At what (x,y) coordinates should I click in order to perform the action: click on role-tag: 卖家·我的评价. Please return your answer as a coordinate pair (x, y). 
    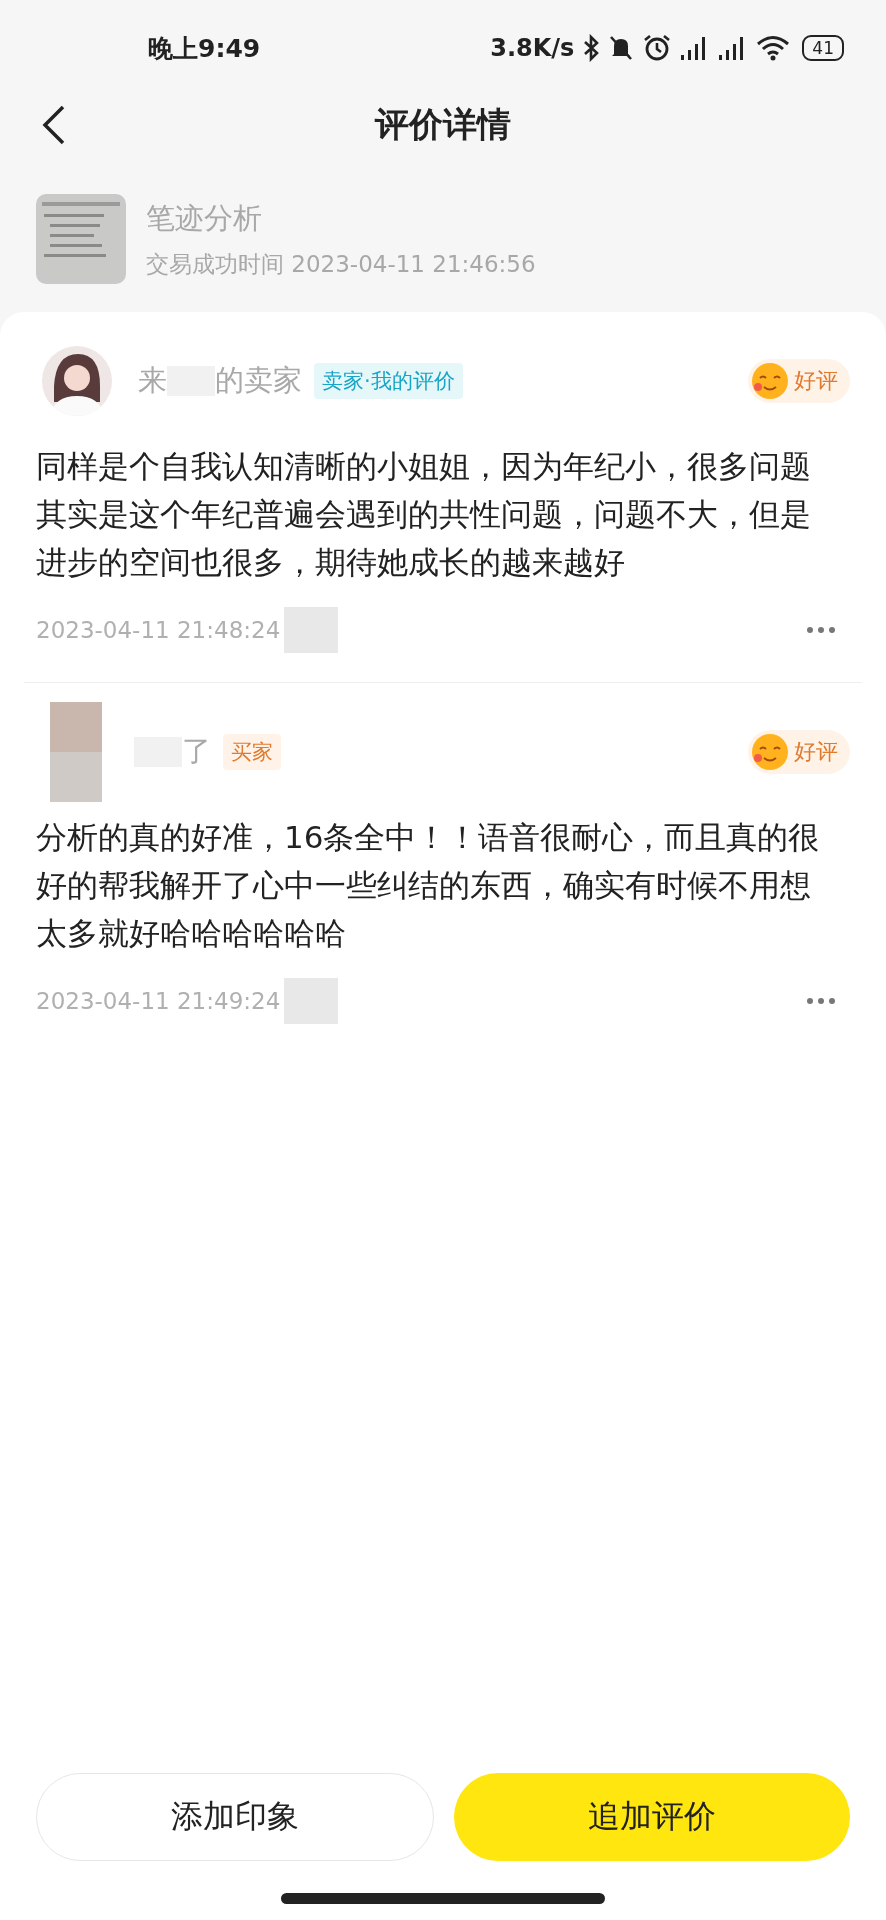
    Looking at the image, I should click on (388, 381).